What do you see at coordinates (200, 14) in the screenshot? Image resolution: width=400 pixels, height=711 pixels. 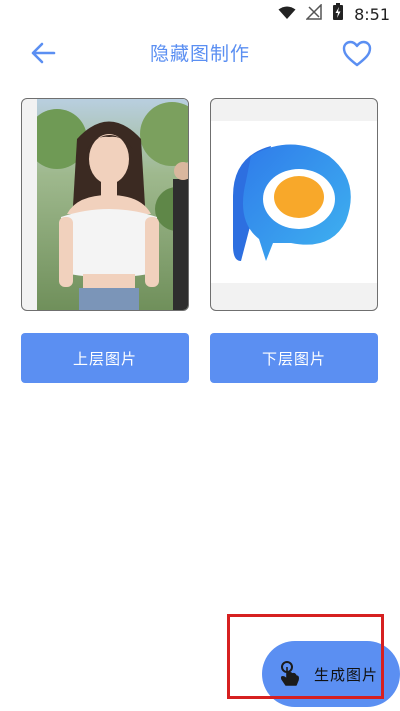 I see `status-bar: 8:51` at bounding box center [200, 14].